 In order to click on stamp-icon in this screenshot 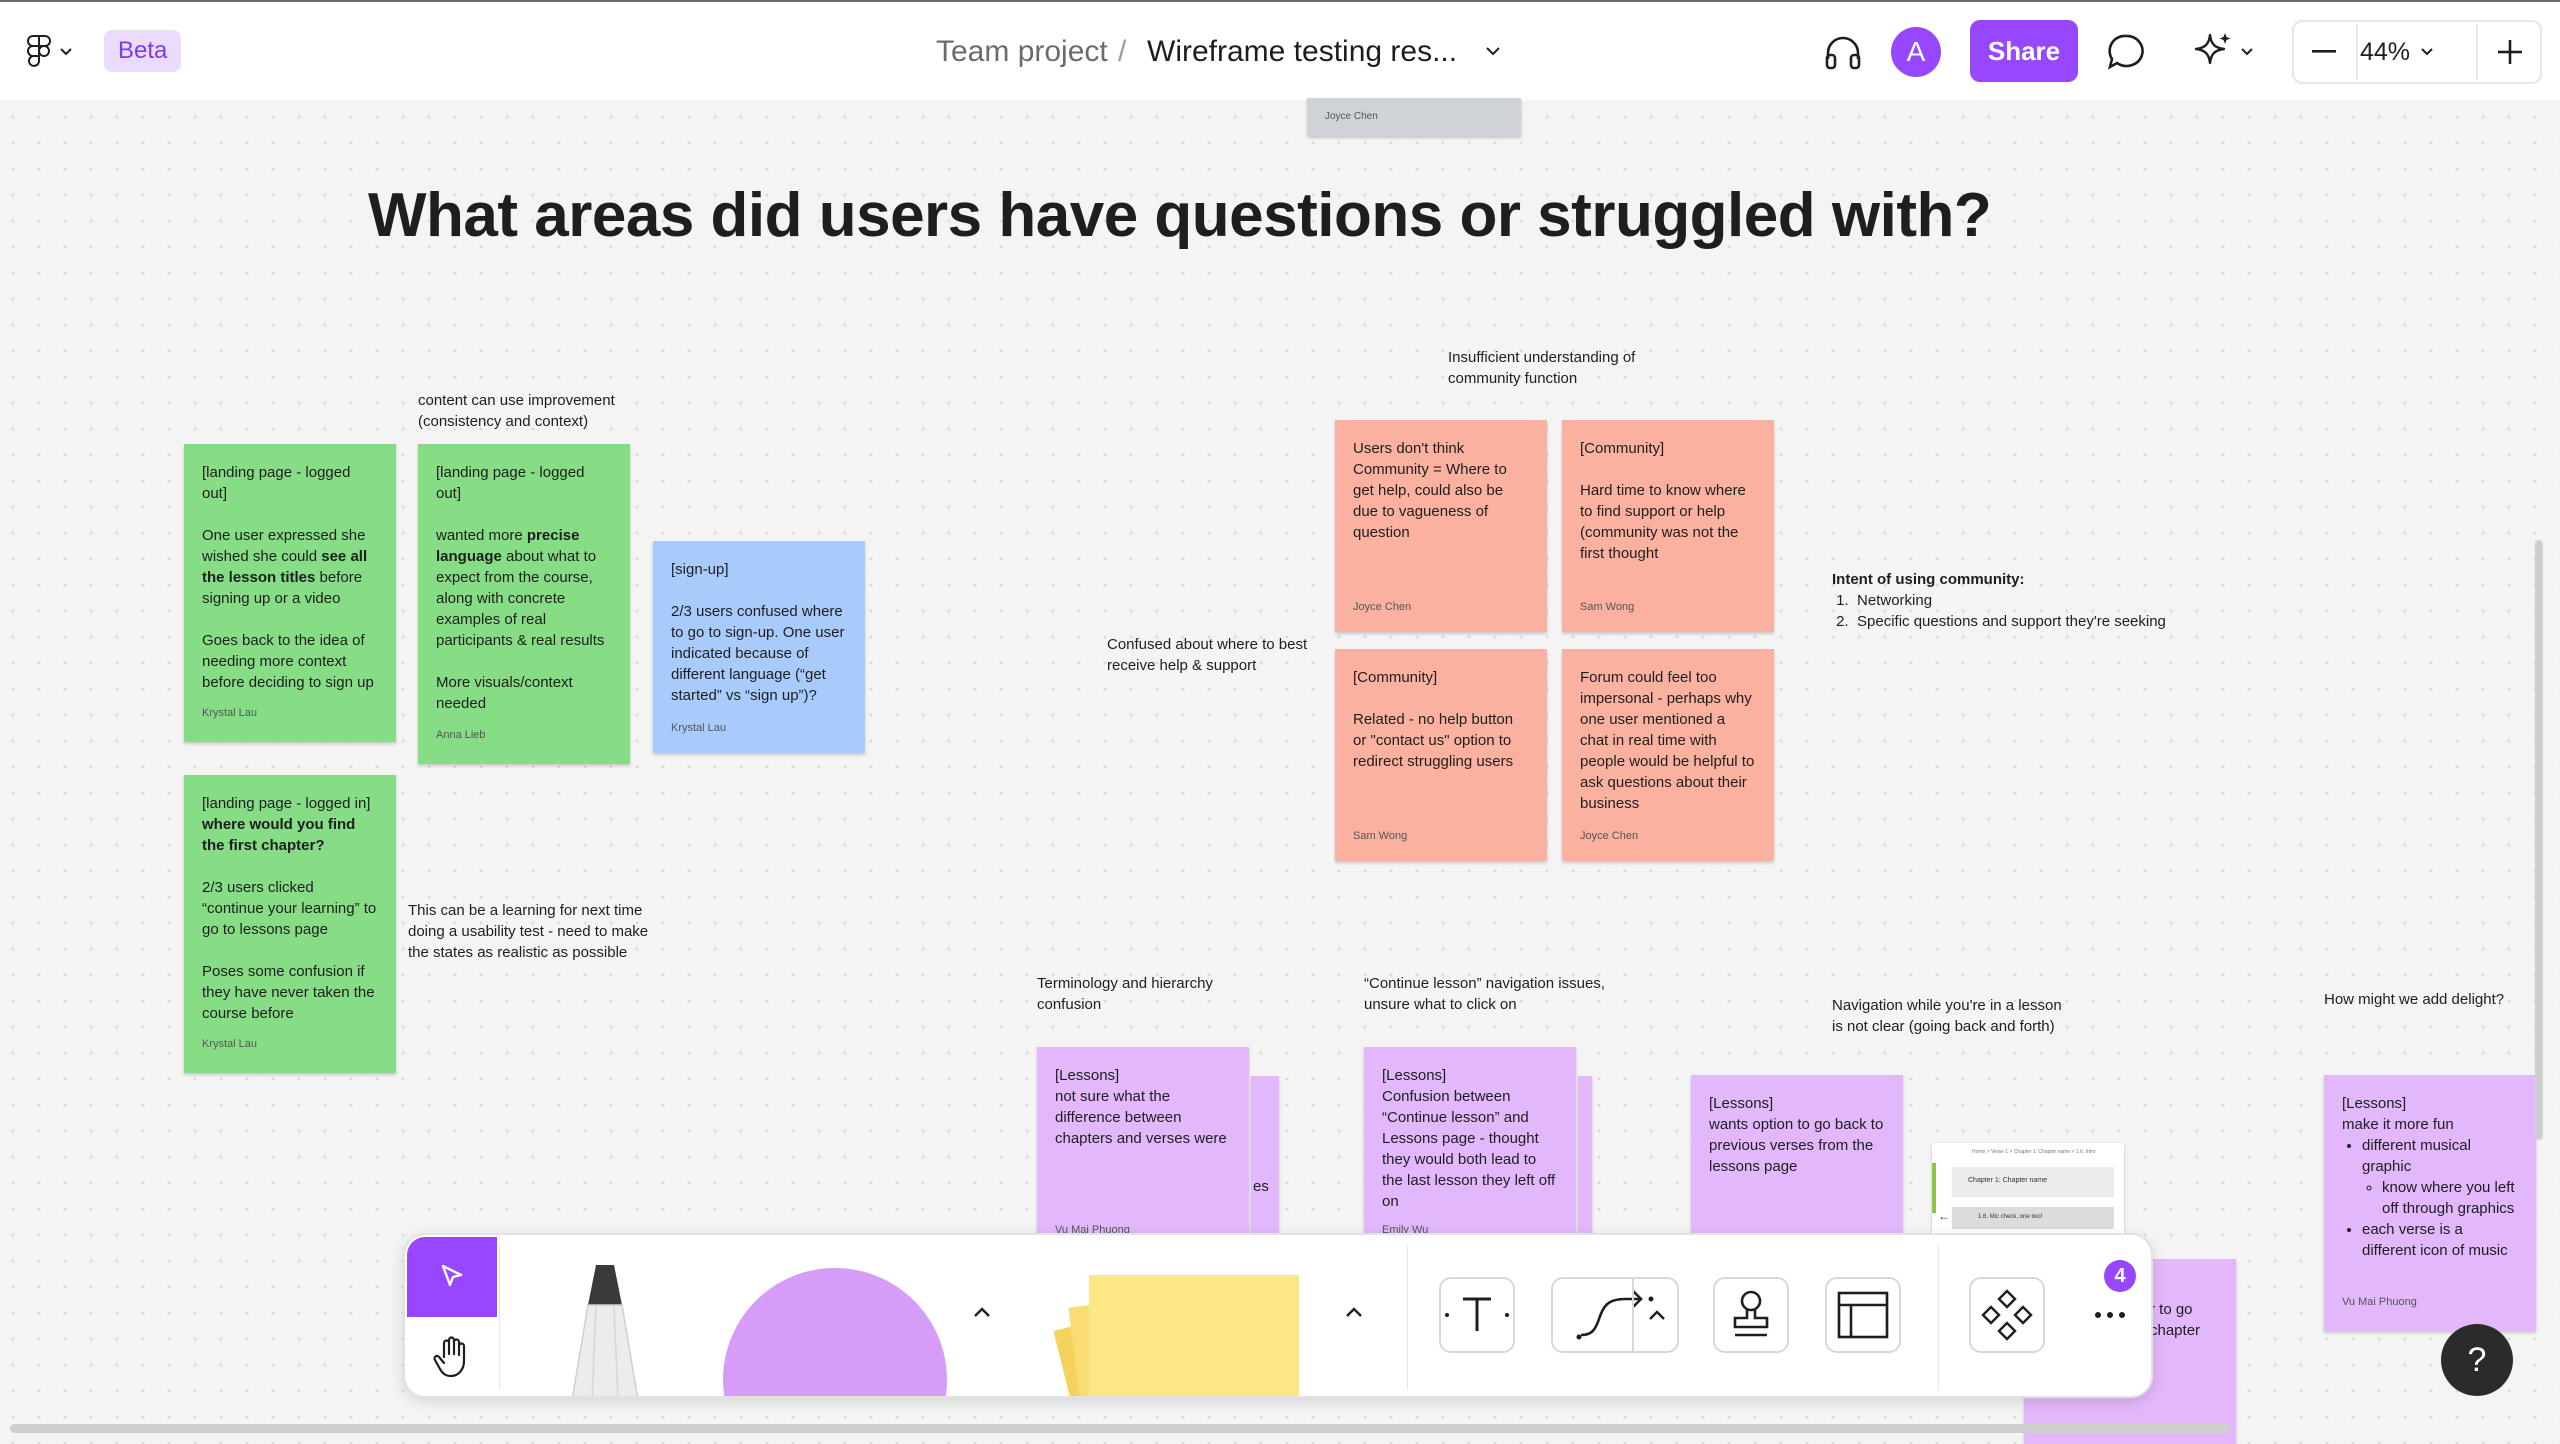, I will do `click(1751, 1313)`.